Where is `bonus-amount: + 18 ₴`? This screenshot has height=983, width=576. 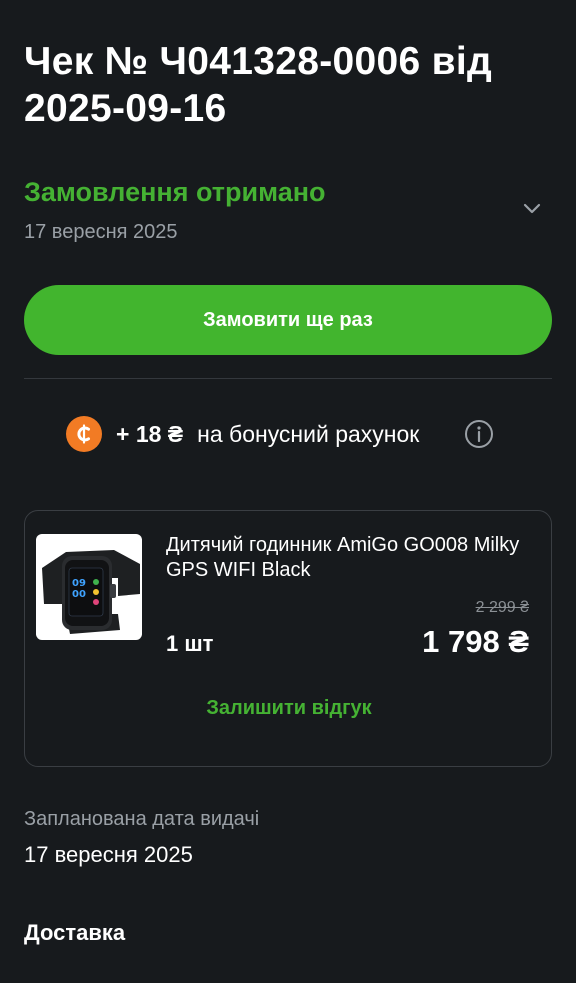 bonus-amount: + 18 ₴ is located at coordinates (150, 433).